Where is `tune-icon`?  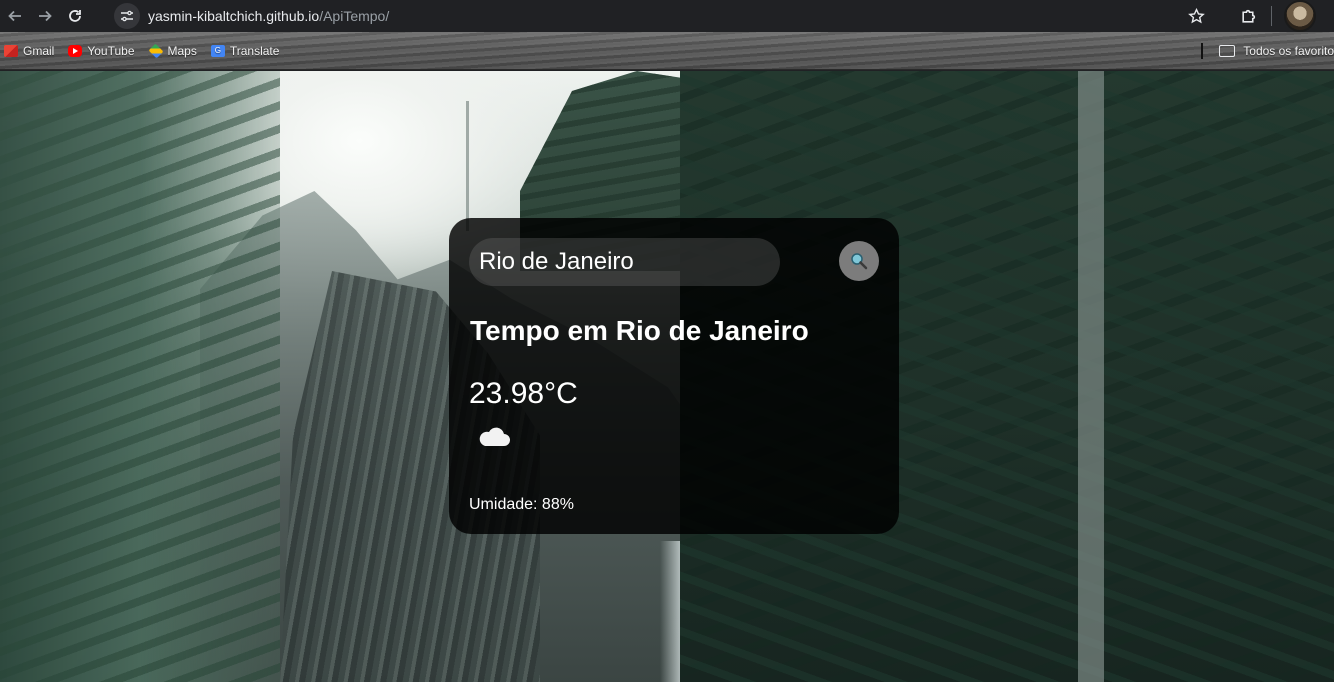
tune-icon is located at coordinates (127, 15).